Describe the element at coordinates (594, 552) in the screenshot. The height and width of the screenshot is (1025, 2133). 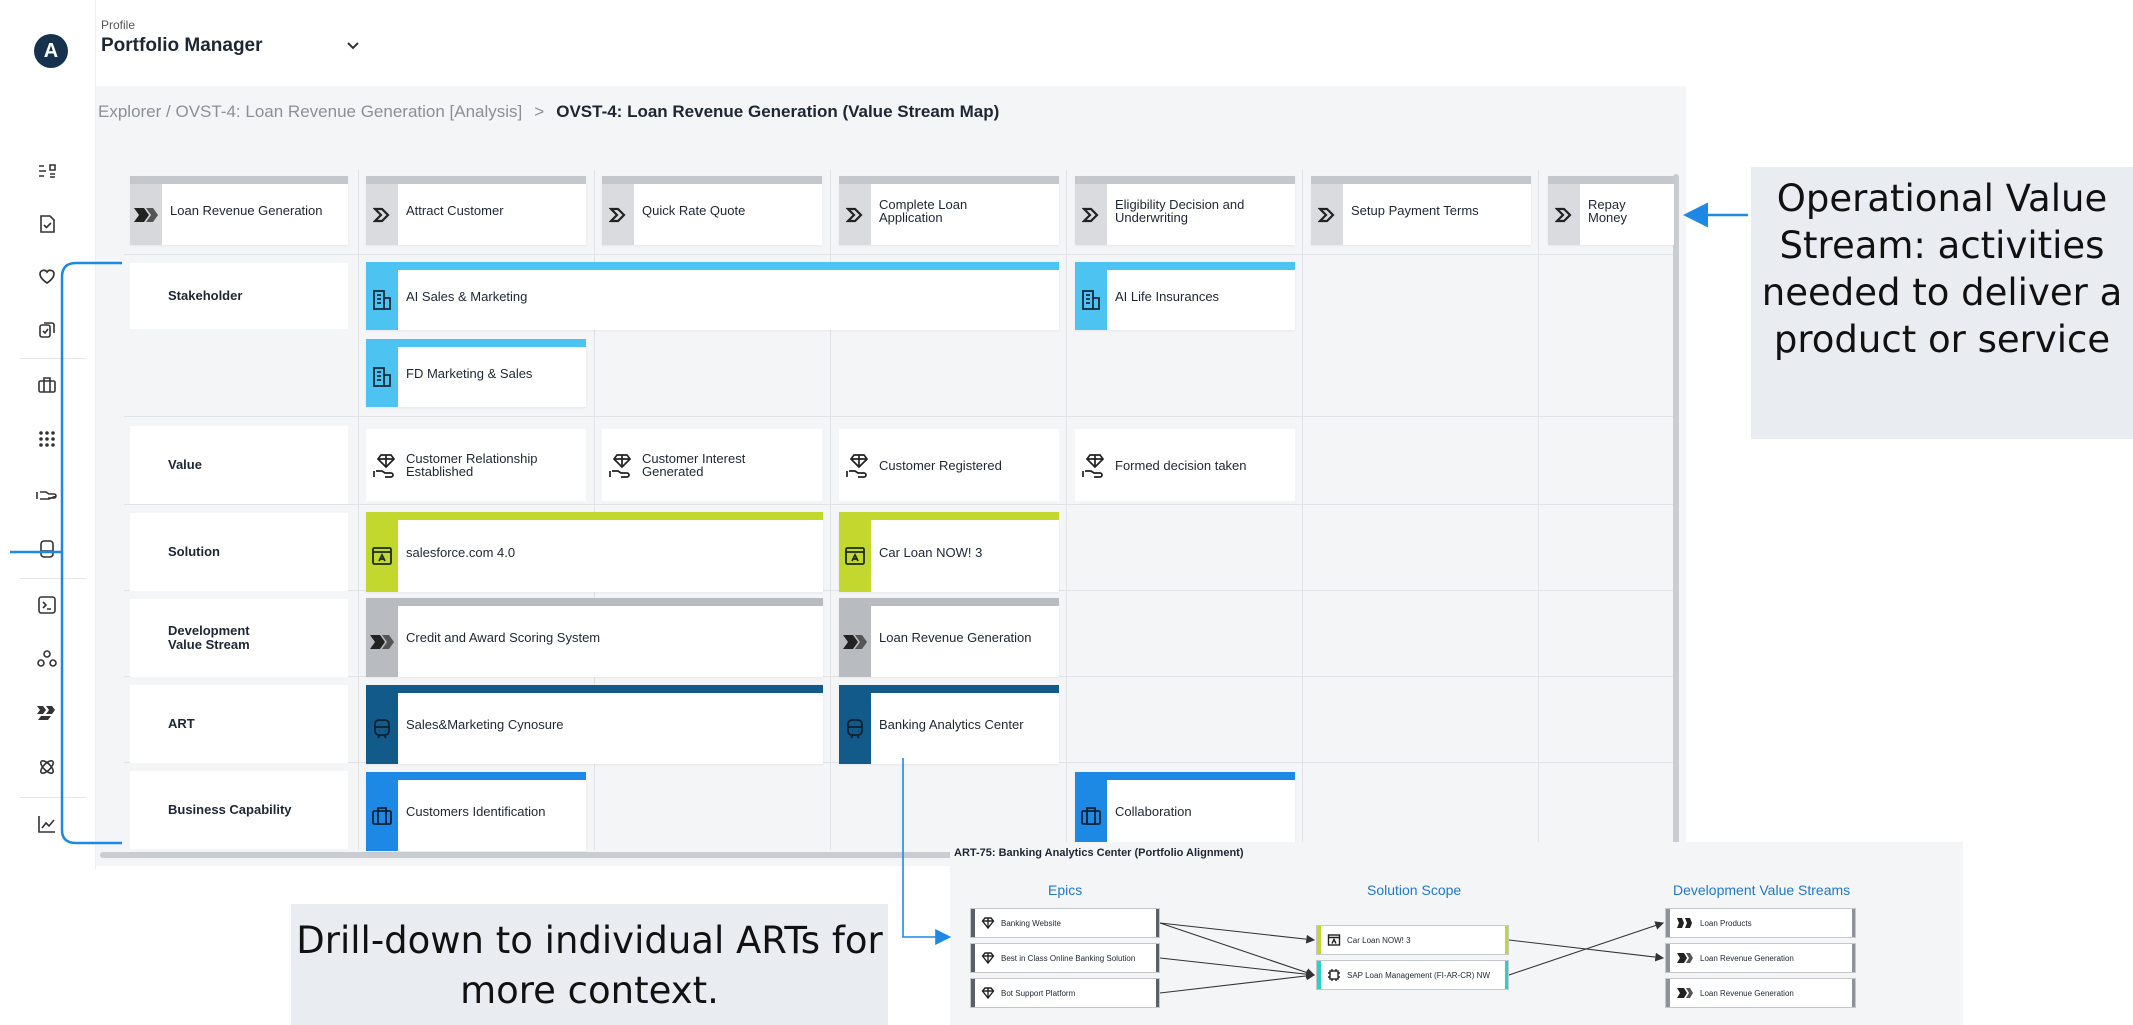
I see `solution-card: salesforce.com 4.0` at that location.